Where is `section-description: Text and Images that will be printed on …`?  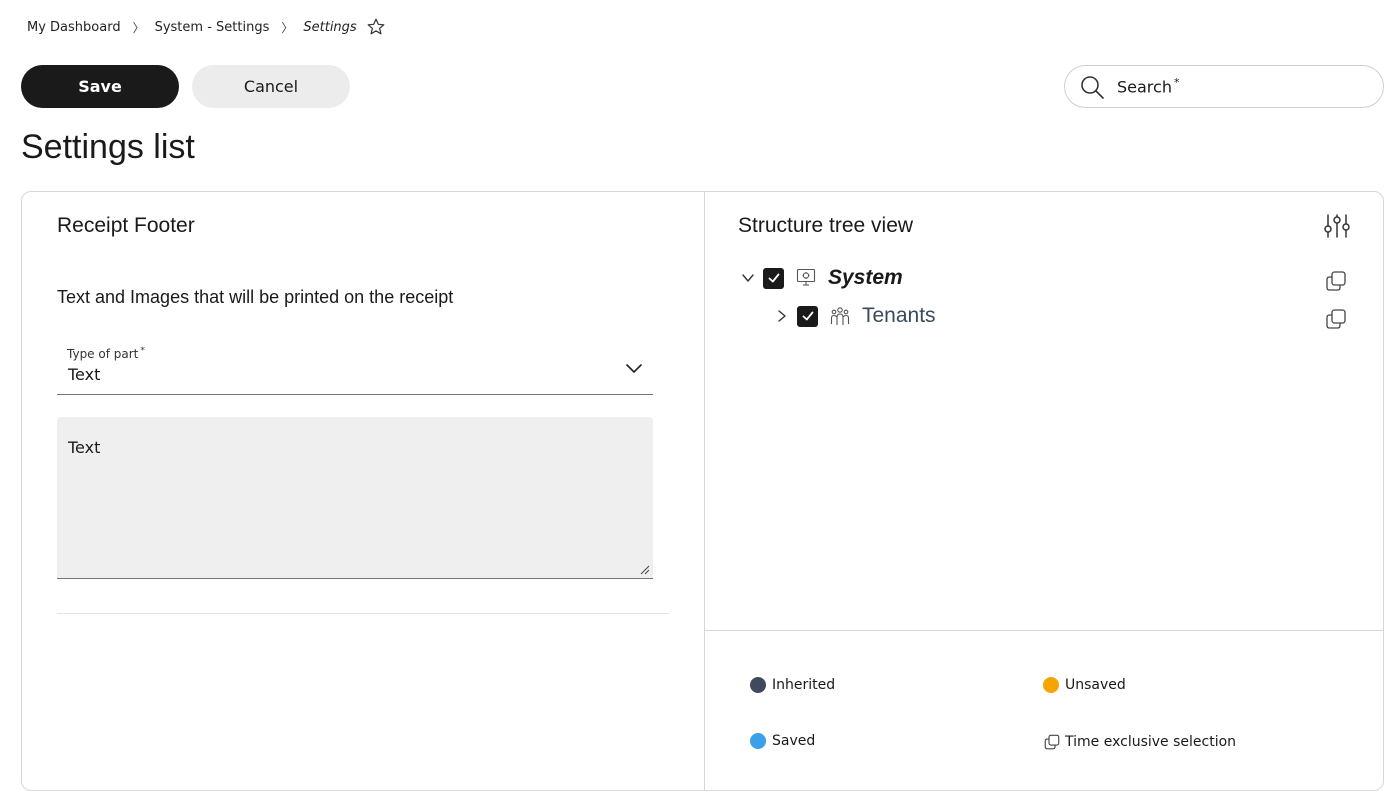
section-description: Text and Images that will be printed on … is located at coordinates (255, 297).